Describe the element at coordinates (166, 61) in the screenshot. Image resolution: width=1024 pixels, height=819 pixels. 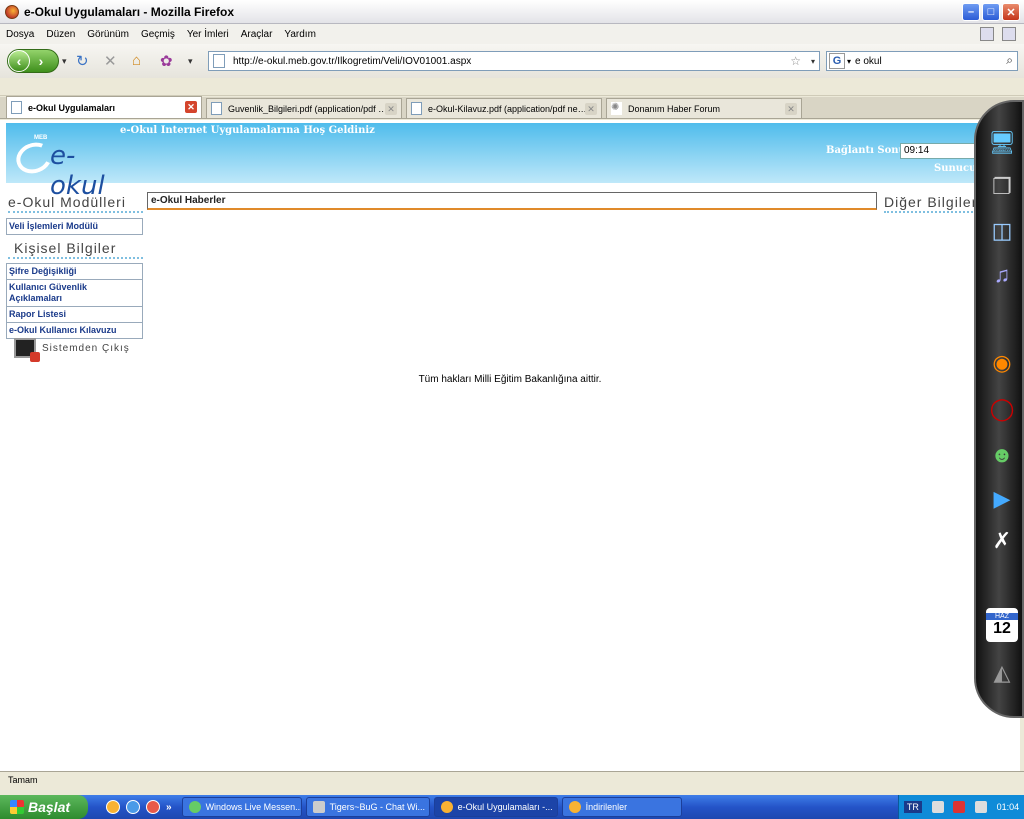
I see `addon-icon: ✿` at that location.